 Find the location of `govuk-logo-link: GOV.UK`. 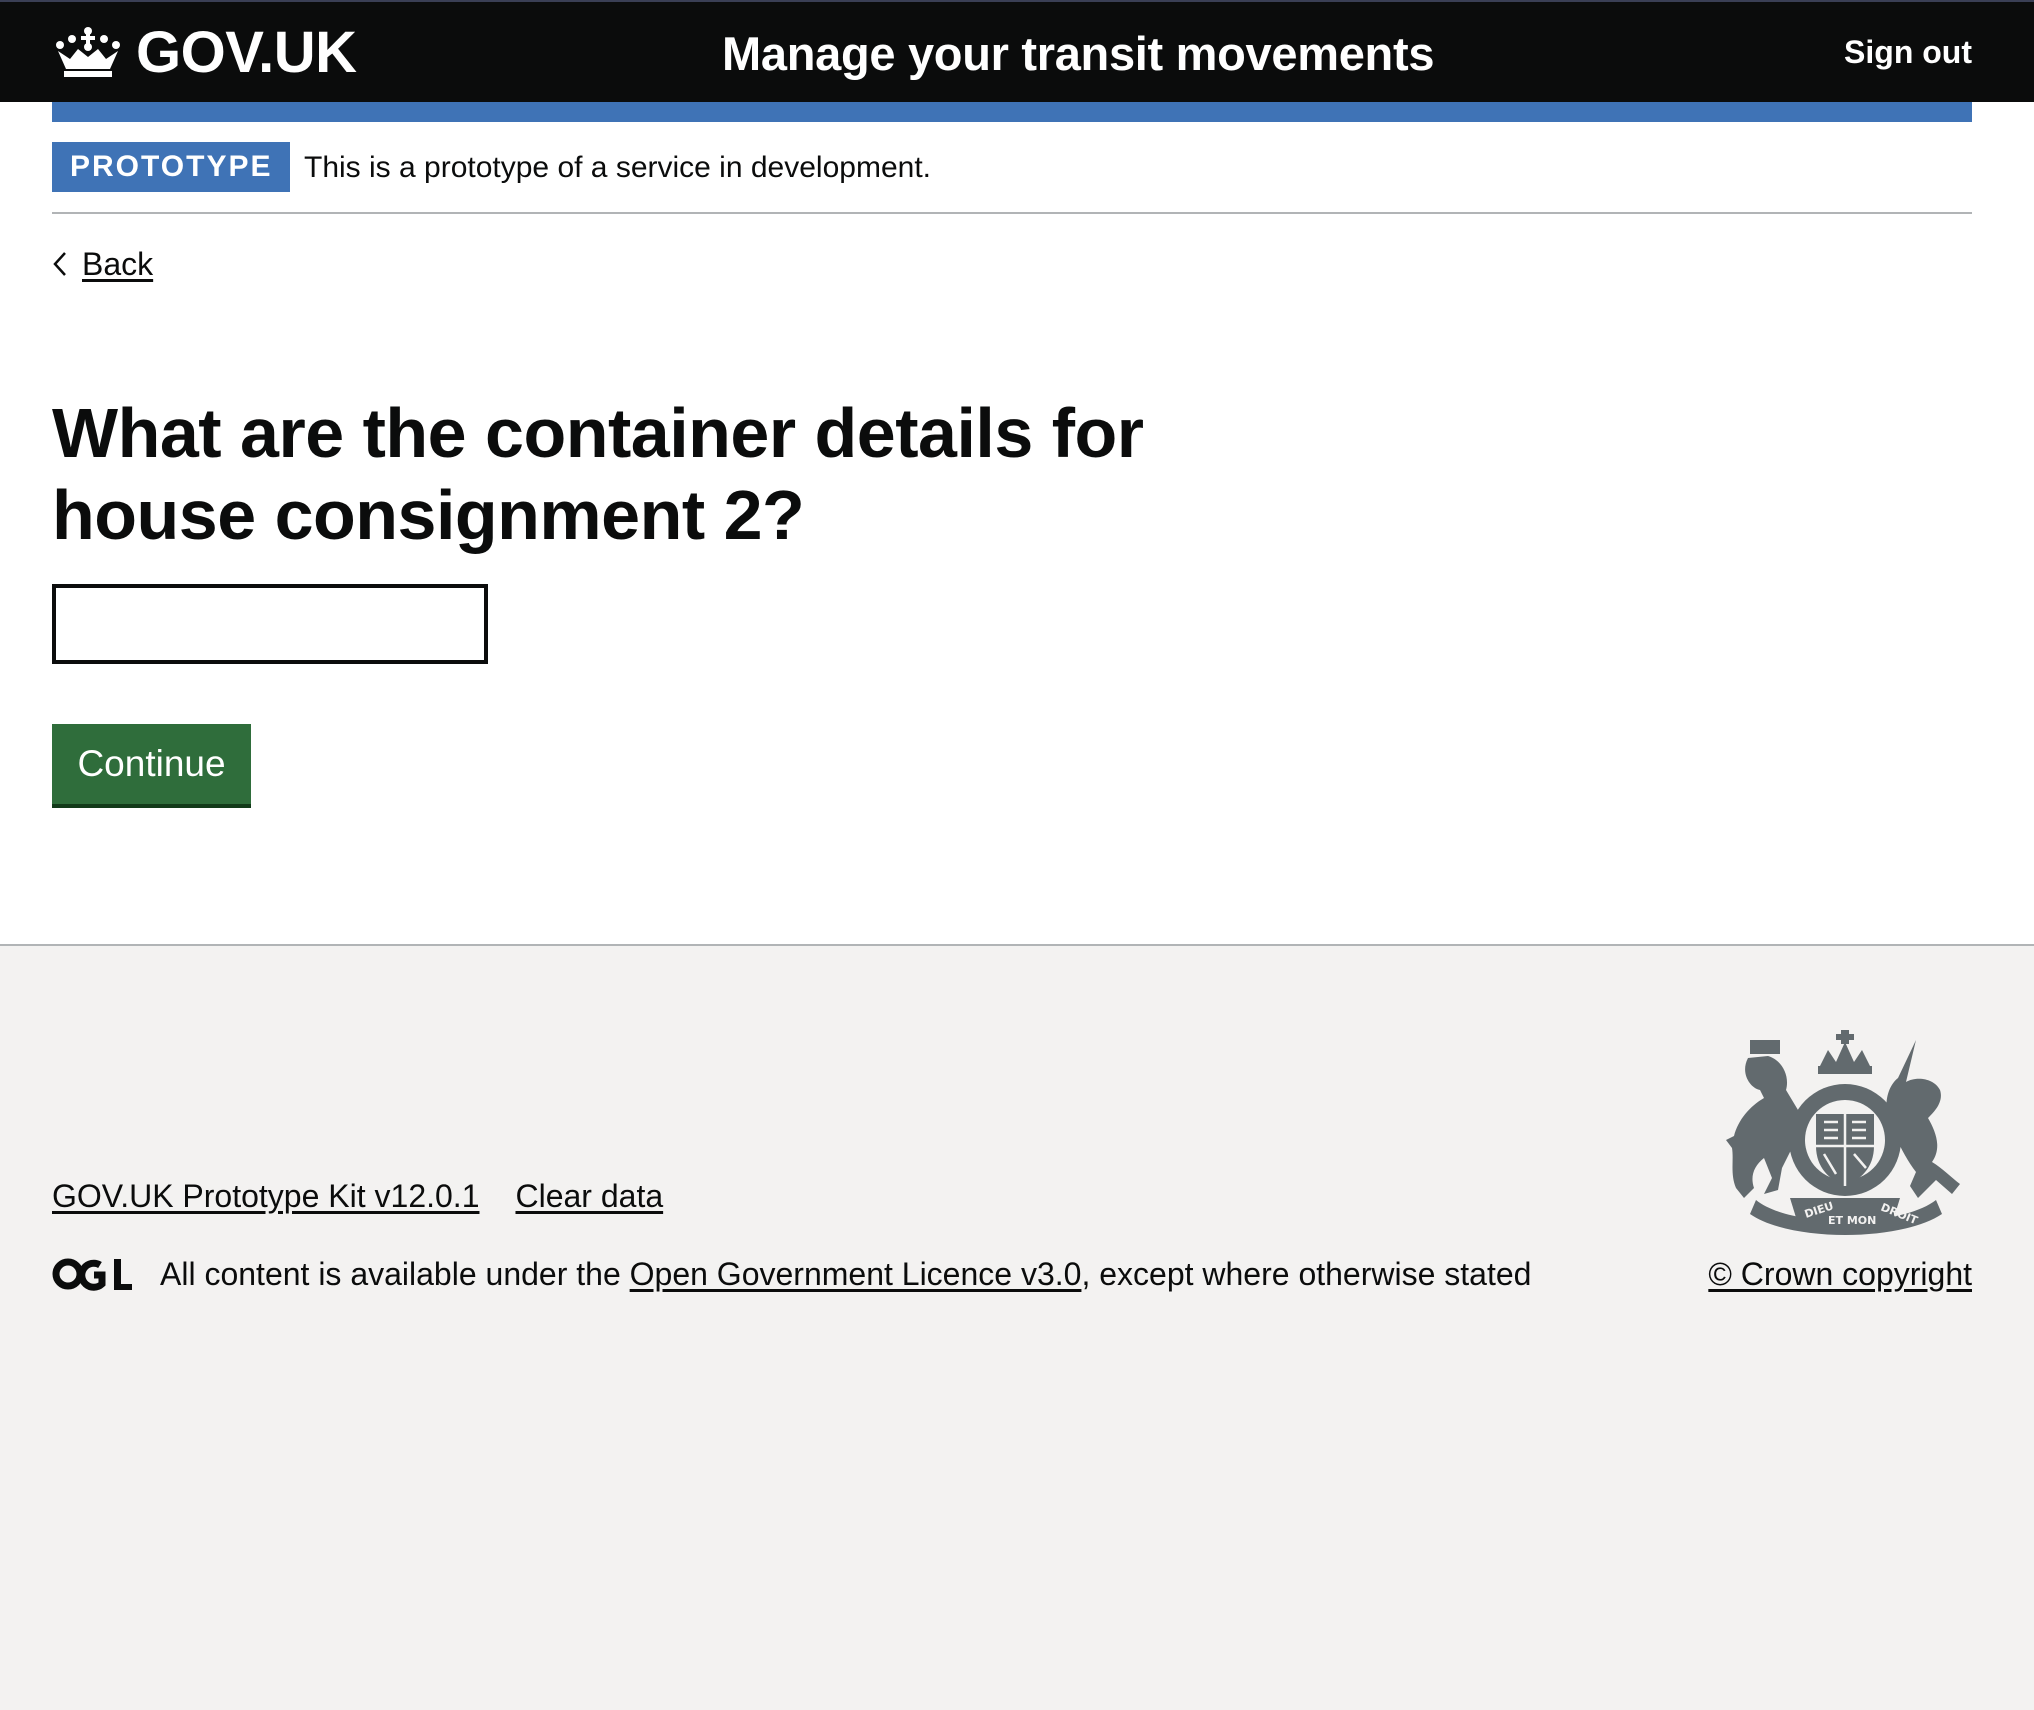

govuk-logo-link: GOV.UK is located at coordinates (204, 53).